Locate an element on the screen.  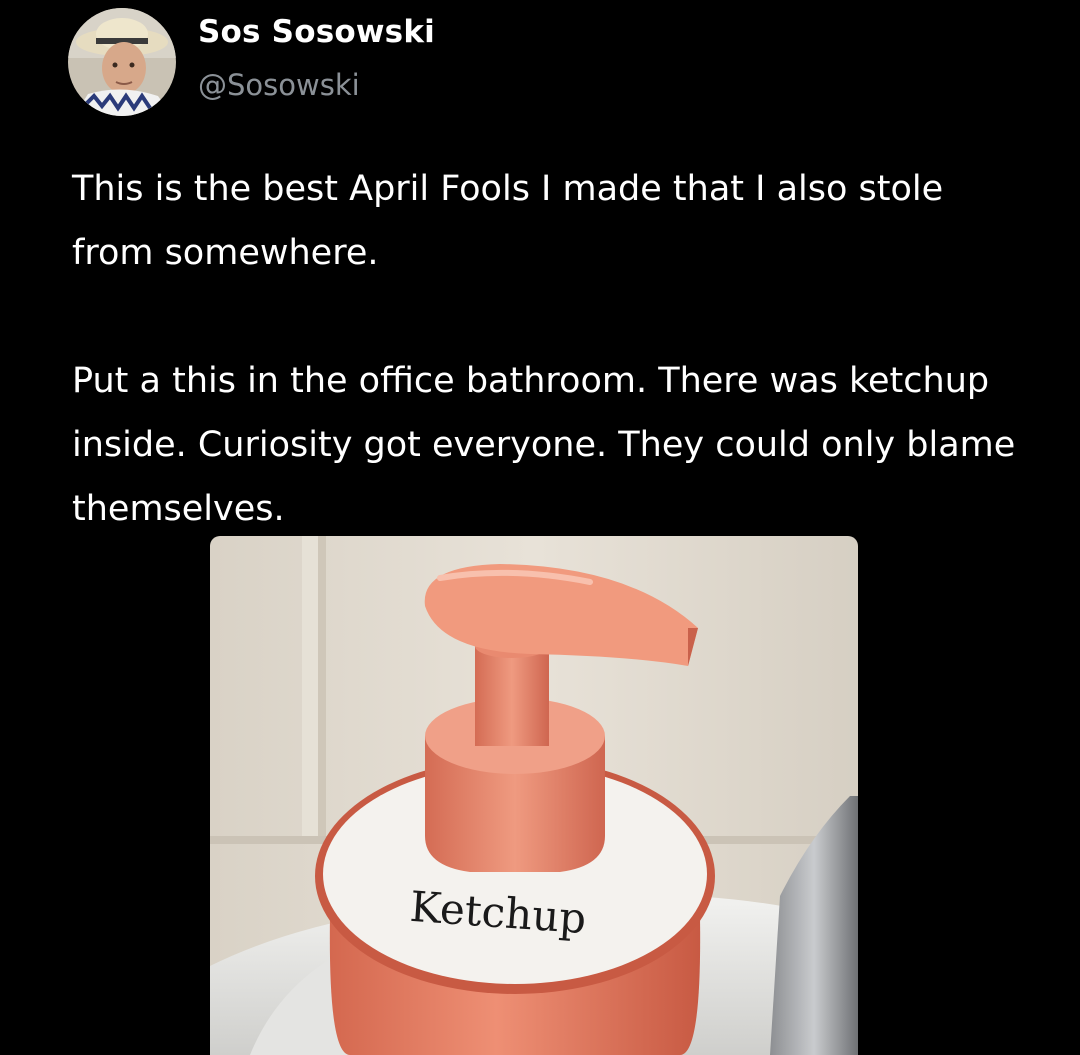
author-handle: @Sosowski is located at coordinates (279, 85).